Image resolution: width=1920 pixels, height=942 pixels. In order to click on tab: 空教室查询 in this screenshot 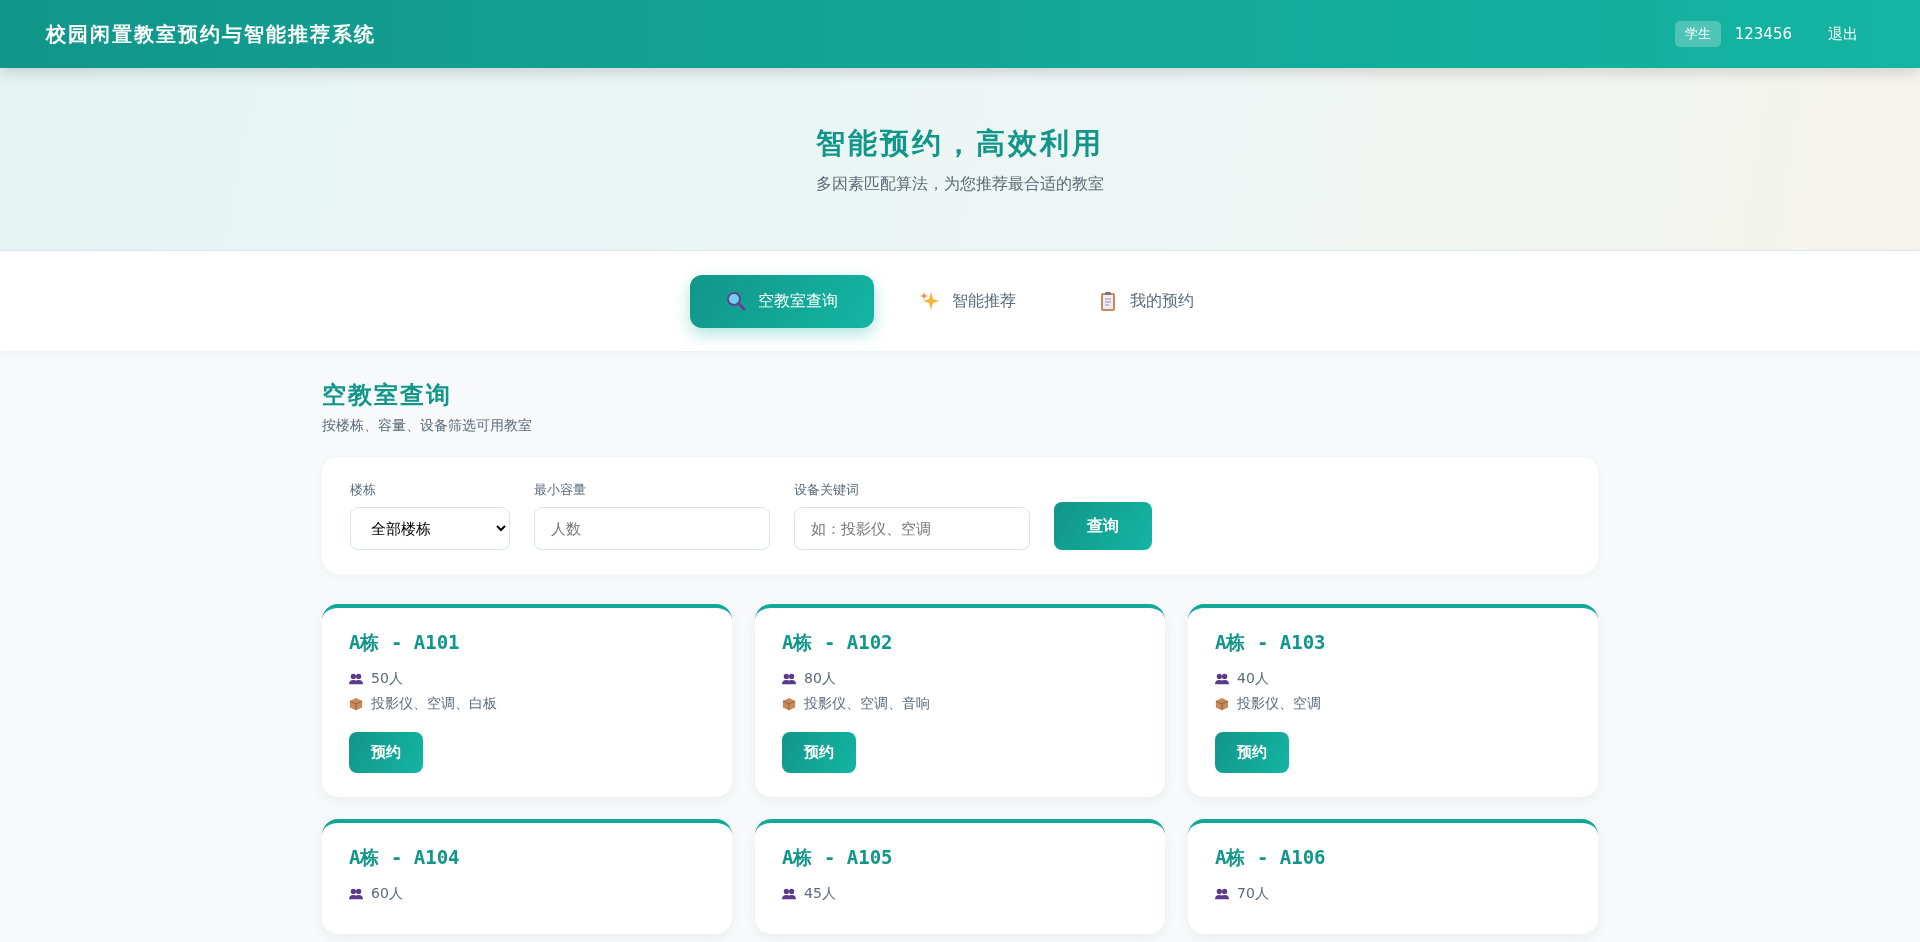, I will do `click(782, 301)`.